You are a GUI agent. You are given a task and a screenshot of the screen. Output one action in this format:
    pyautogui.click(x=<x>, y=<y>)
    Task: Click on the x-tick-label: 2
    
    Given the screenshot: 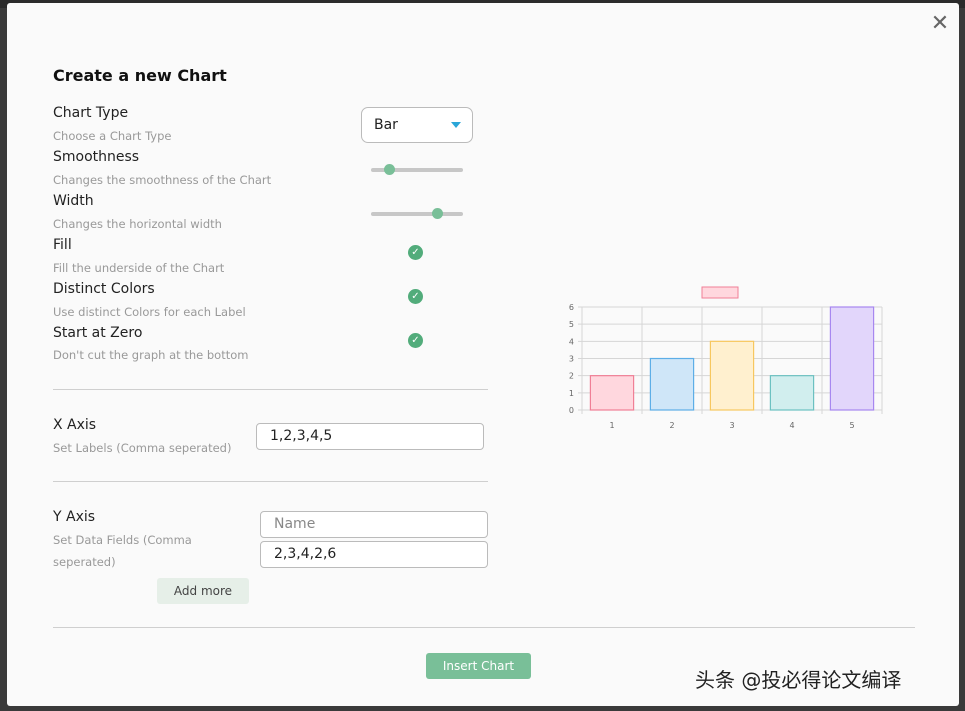 What is the action you would take?
    pyautogui.click(x=671, y=425)
    